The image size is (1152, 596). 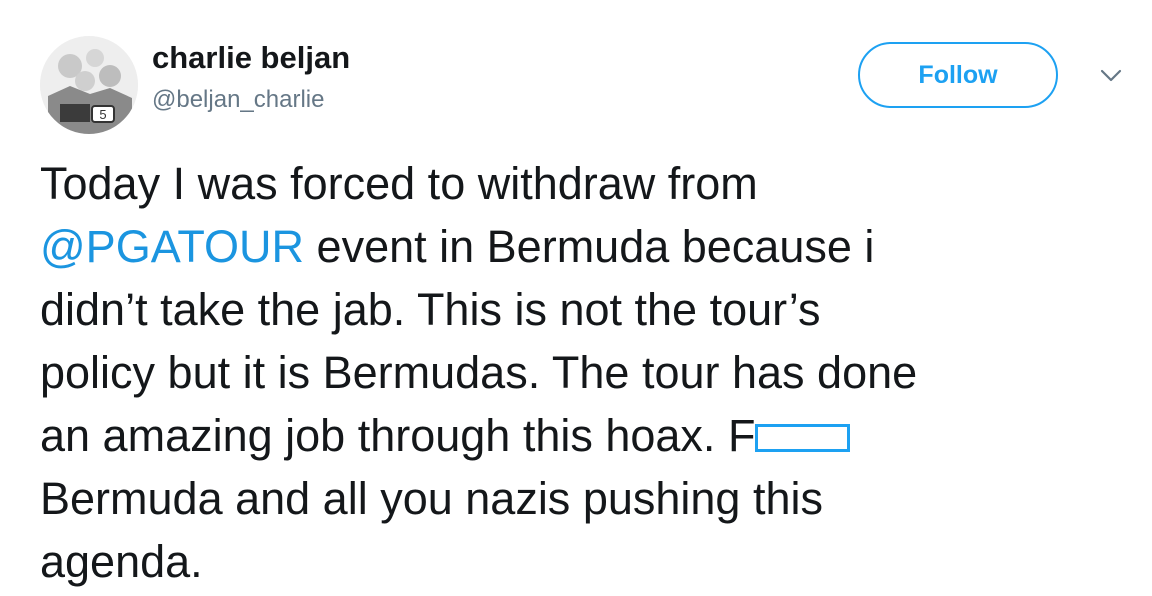 What do you see at coordinates (958, 75) in the screenshot?
I see `follow-button: Follow` at bounding box center [958, 75].